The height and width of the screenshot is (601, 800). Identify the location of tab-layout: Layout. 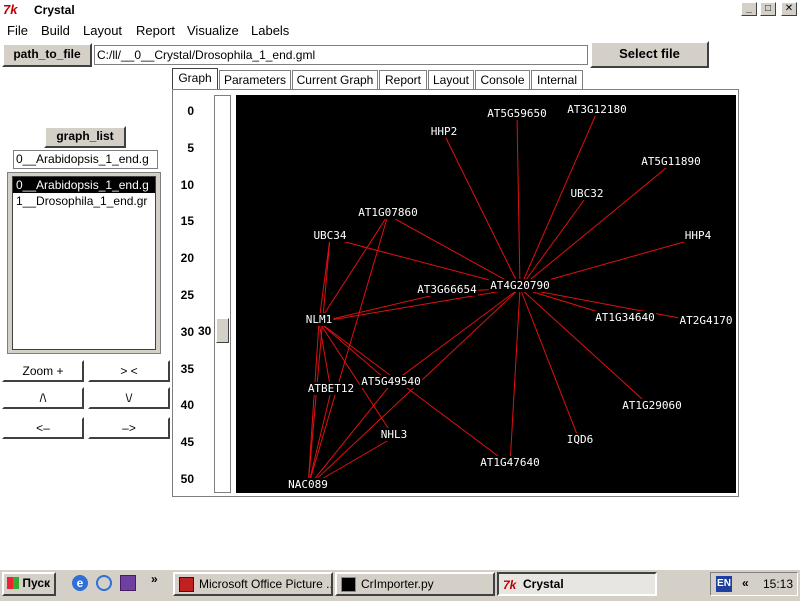
(451, 79).